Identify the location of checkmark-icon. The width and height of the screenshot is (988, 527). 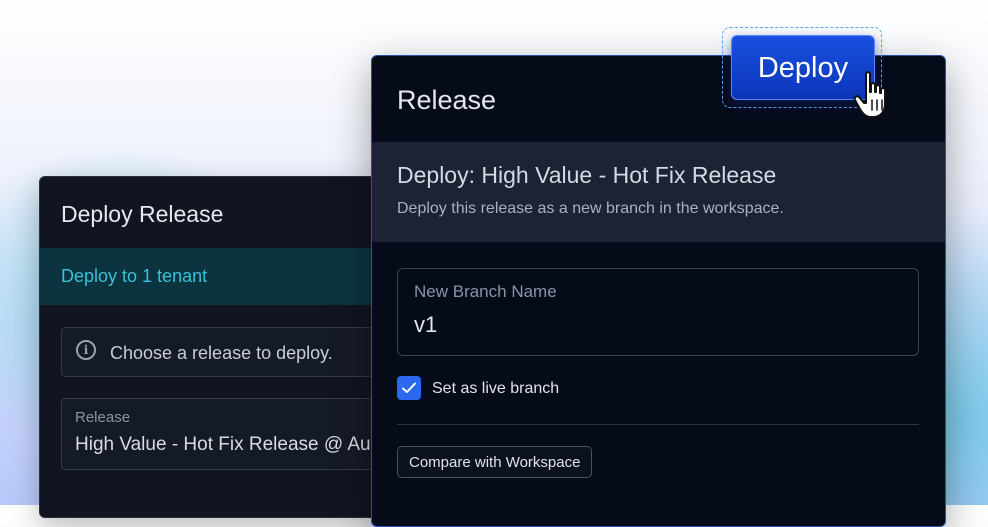
(409, 387).